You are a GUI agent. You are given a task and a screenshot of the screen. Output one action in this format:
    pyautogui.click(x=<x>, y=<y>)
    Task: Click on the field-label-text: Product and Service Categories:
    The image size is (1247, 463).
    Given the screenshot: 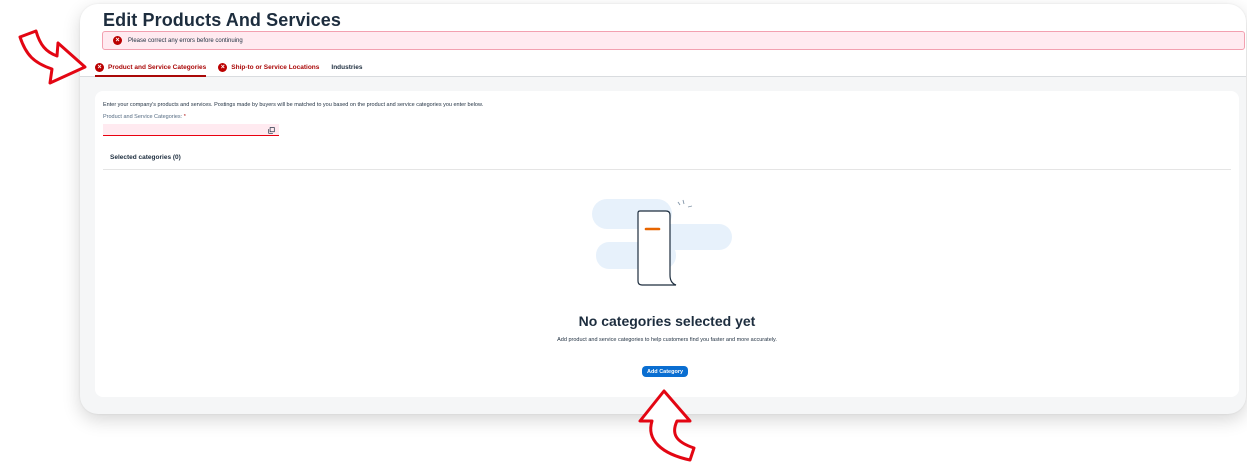 What is the action you would take?
    pyautogui.click(x=143, y=117)
    